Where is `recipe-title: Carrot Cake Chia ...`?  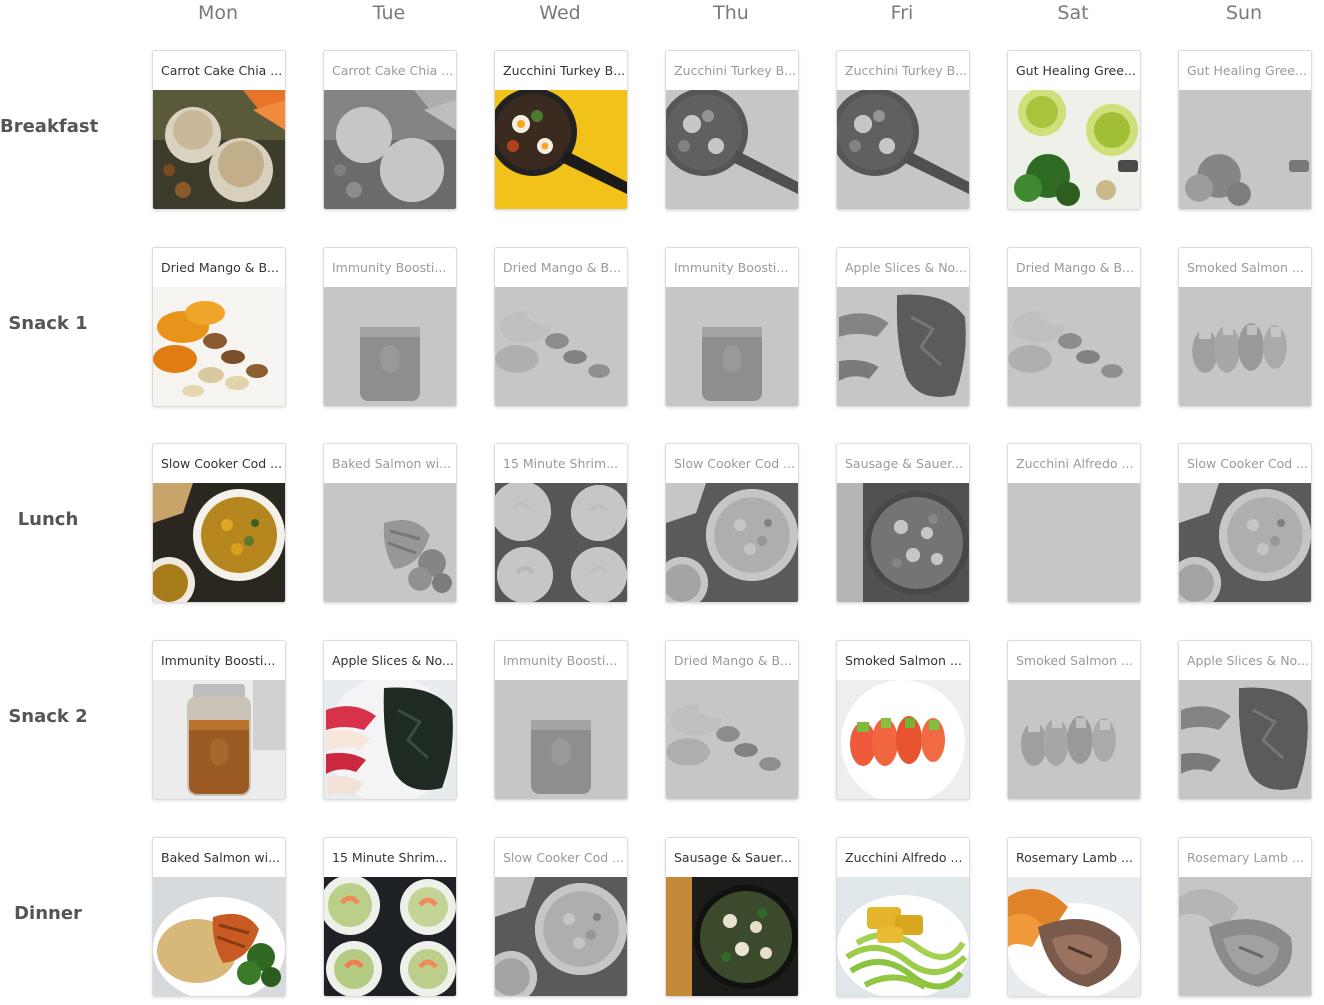 recipe-title: Carrot Cake Chia ... is located at coordinates (393, 70).